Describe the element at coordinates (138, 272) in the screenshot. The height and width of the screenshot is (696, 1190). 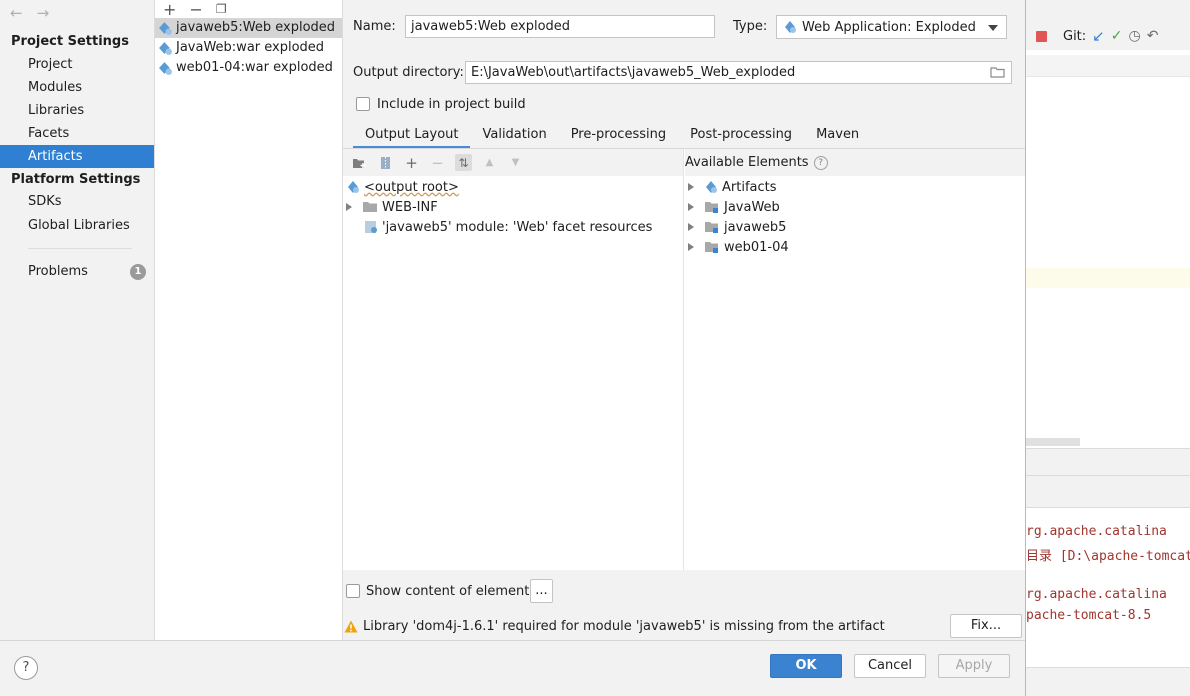
I see `problems-count-badge: 1` at that location.